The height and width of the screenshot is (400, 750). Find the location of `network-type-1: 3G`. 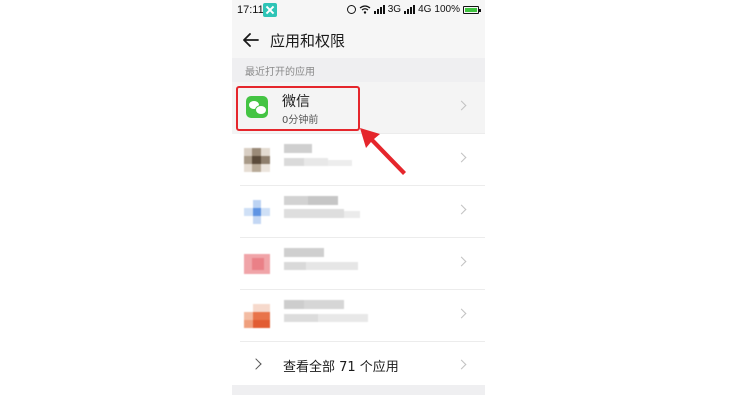

network-type-1: 3G is located at coordinates (394, 9).